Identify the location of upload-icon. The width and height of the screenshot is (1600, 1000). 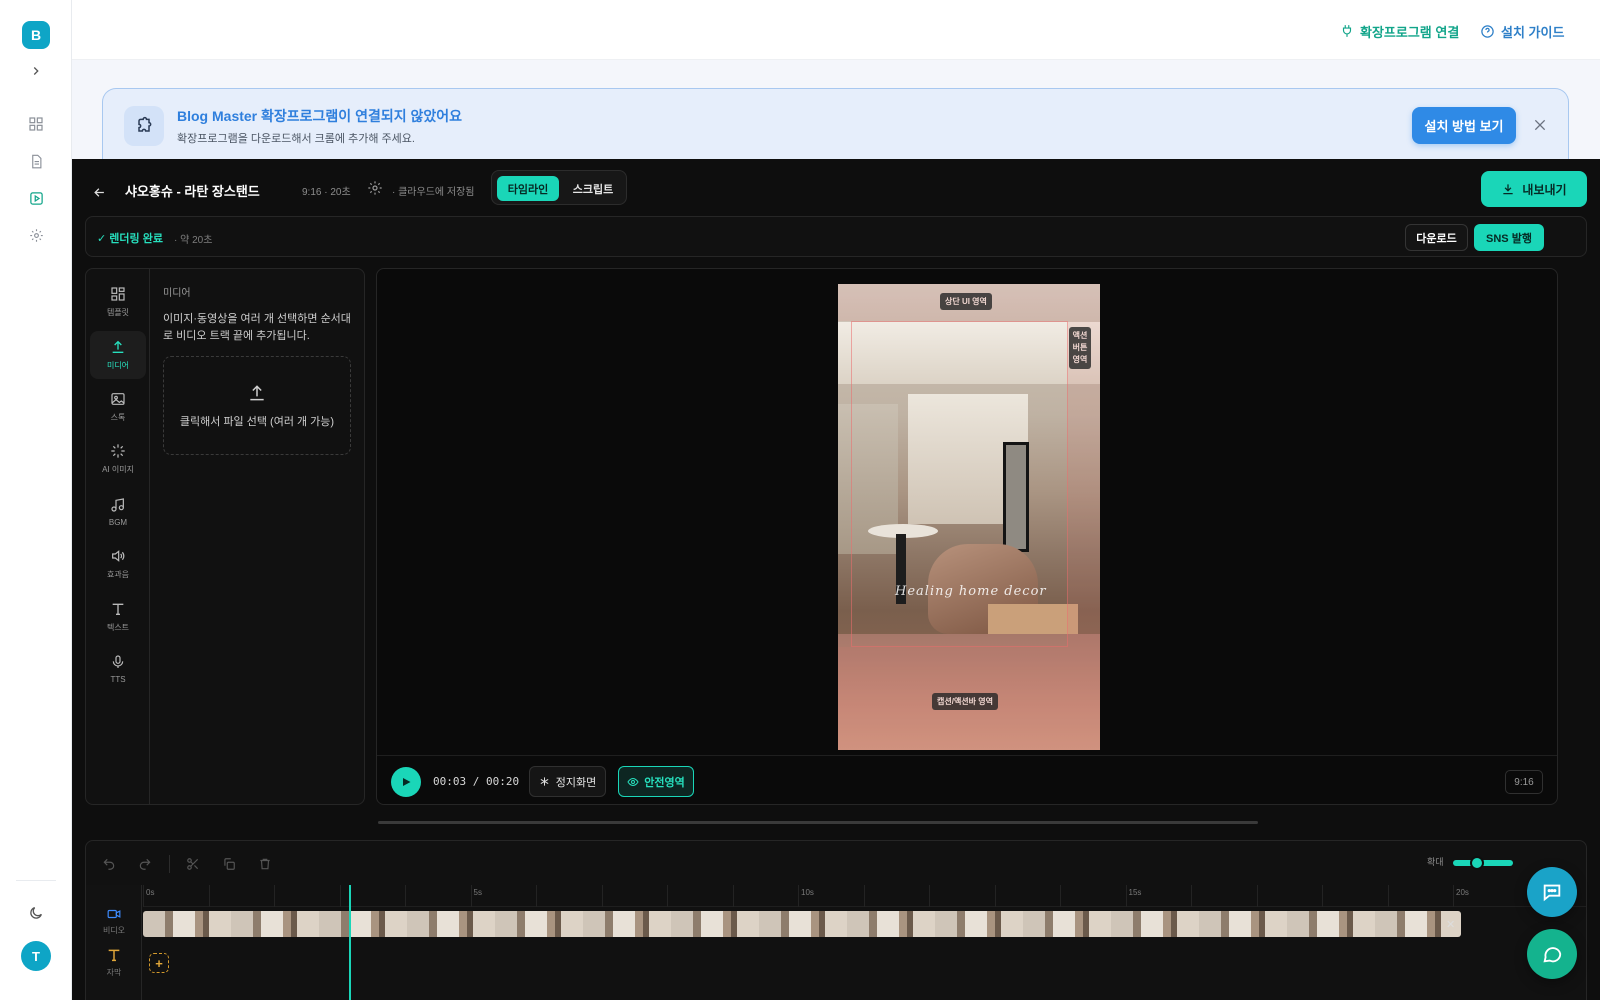
(257, 392).